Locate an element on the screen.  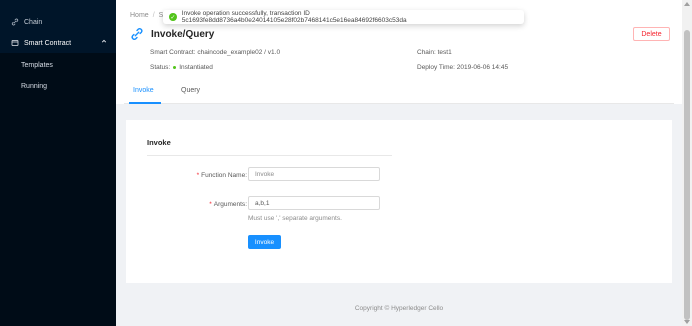
arguments-hint: Must use ',' separate arguments. is located at coordinates (295, 218).